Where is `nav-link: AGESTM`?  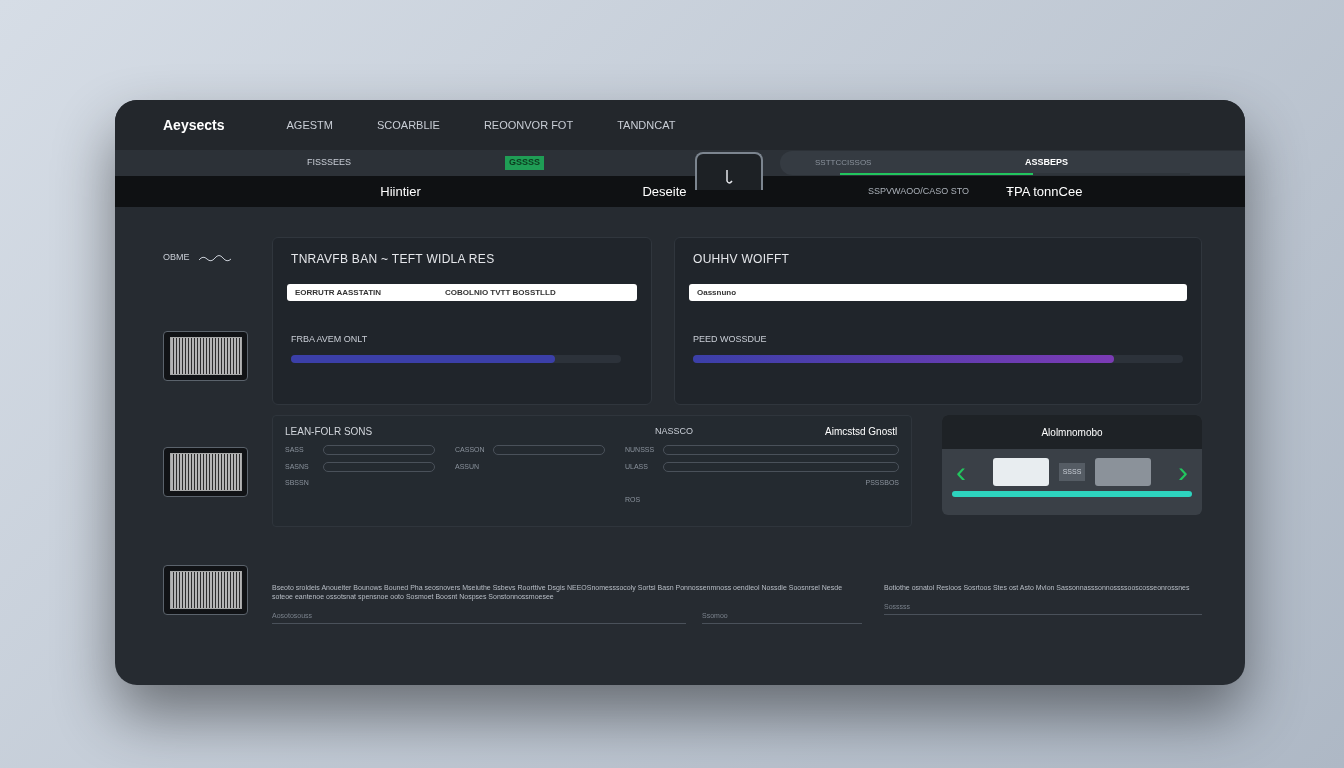
nav-link: AGESTM is located at coordinates (309, 125).